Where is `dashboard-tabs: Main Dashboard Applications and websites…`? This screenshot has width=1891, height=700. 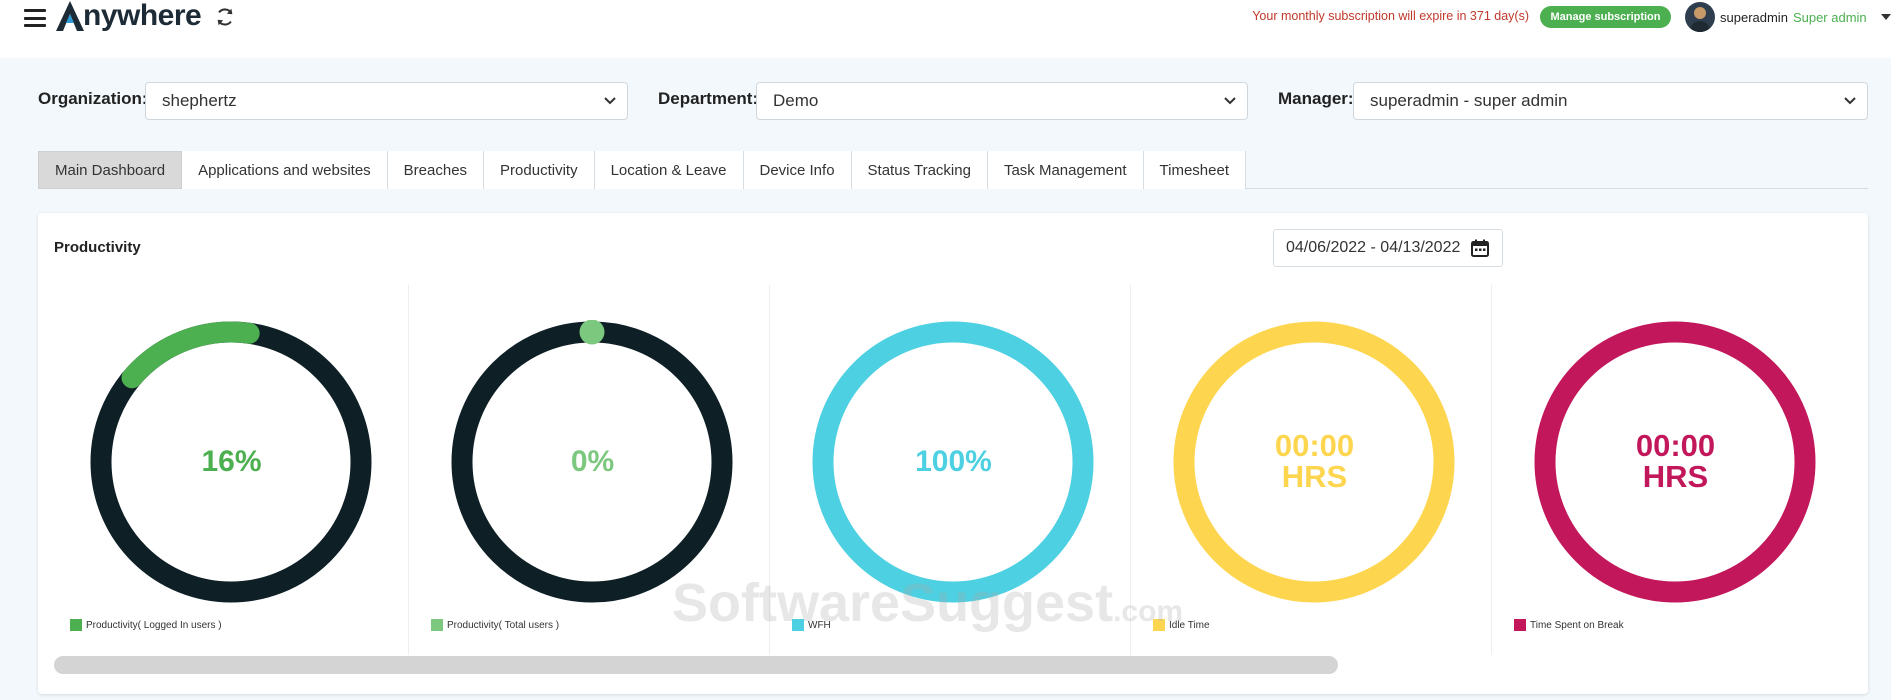 dashboard-tabs: Main Dashboard Applications and websites… is located at coordinates (953, 170).